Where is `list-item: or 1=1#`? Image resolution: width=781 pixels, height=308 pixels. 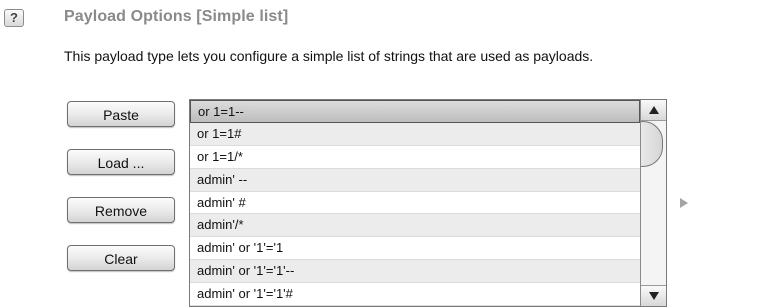 list-item: or 1=1# is located at coordinates (415, 134).